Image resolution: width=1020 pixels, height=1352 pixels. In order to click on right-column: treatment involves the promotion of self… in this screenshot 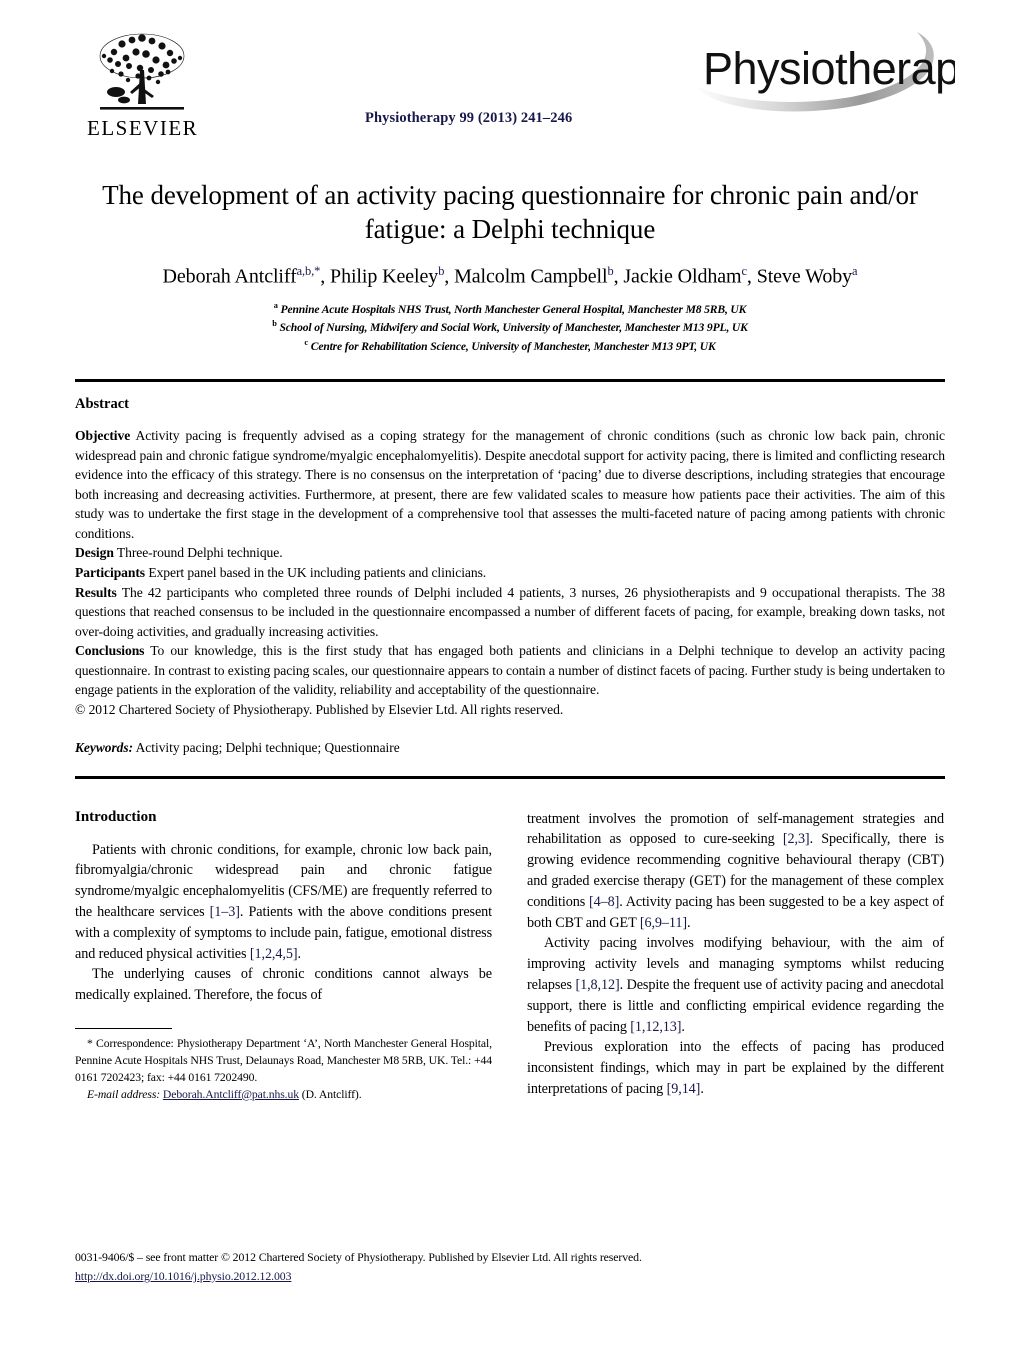, I will do `click(735, 954)`.